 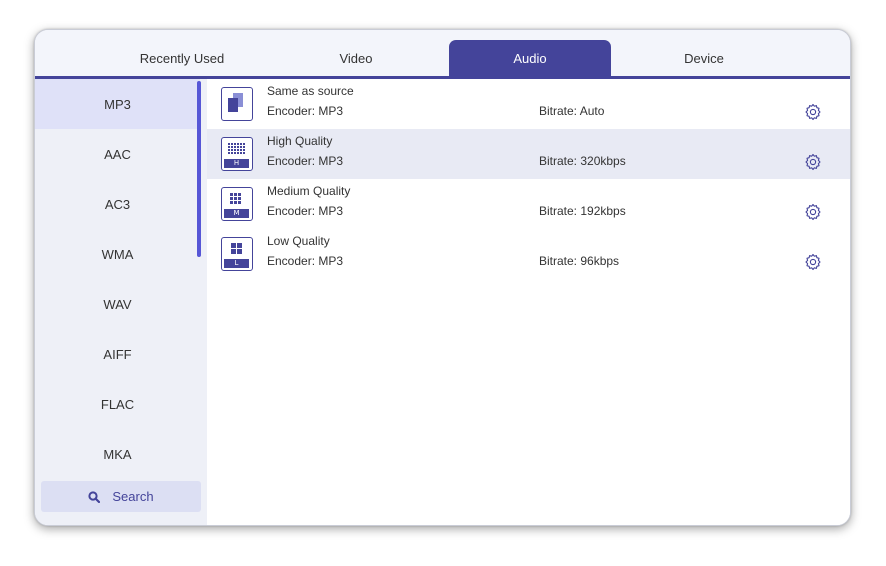 What do you see at coordinates (182, 58) in the screenshot?
I see `tab-recently-used: Recently Used` at bounding box center [182, 58].